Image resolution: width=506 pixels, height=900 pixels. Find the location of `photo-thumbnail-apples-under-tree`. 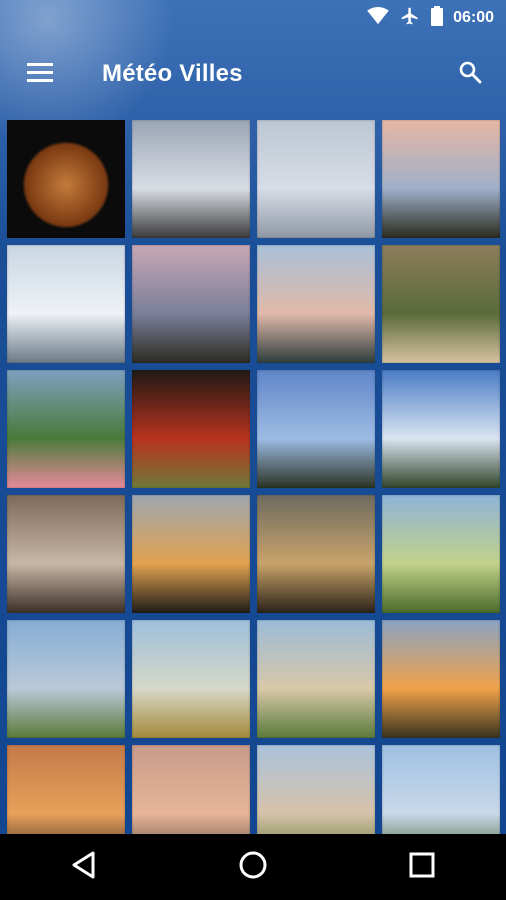

photo-thumbnail-apples-under-tree is located at coordinates (66, 429).